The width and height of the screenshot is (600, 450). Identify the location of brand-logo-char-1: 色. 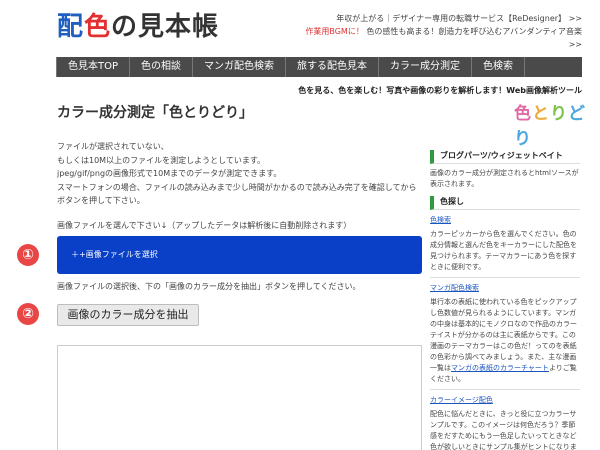
(523, 114).